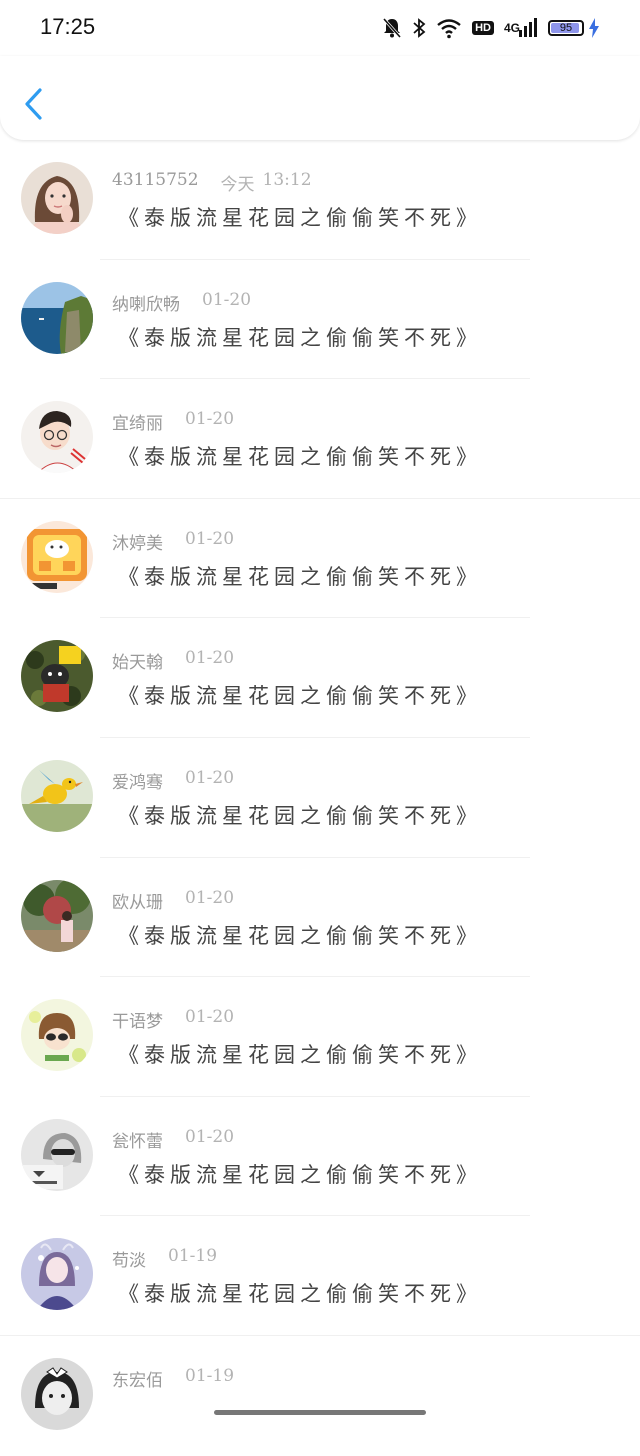  What do you see at coordinates (137, 900) in the screenshot?
I see `comment-username: 欧从珊` at bounding box center [137, 900].